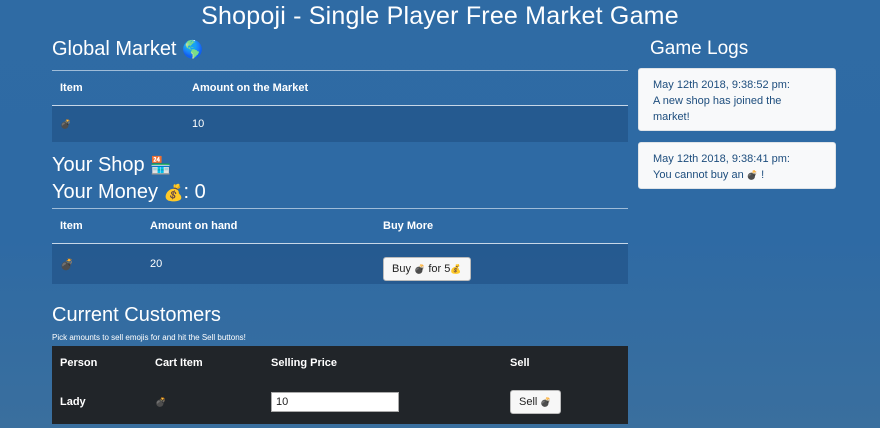 The image size is (880, 428). I want to click on log-message: A new shop has joined the market!, so click(717, 109).